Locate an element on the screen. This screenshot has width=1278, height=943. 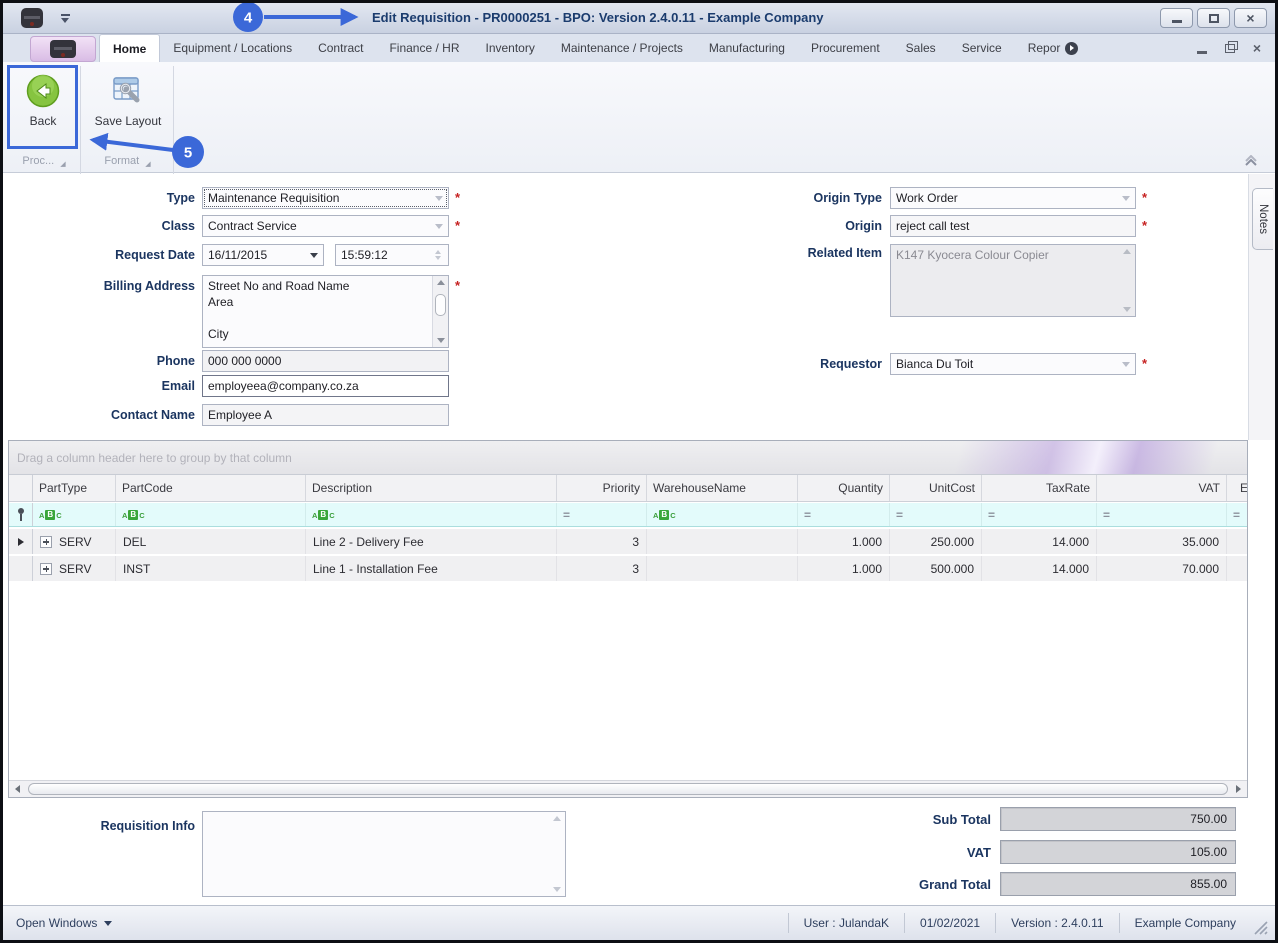
cell-vat: 70.000 is located at coordinates (1162, 568).